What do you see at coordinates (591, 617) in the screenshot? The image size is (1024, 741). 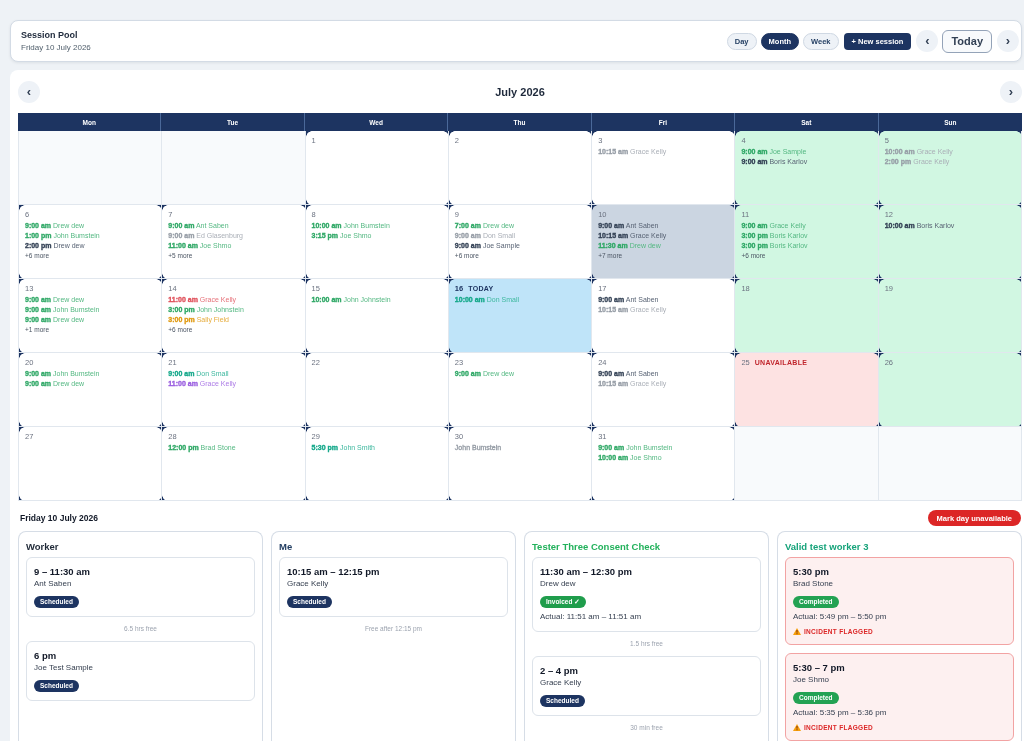 I see `actual-time-text: Actual: 11:51 am – 11:51 am` at bounding box center [591, 617].